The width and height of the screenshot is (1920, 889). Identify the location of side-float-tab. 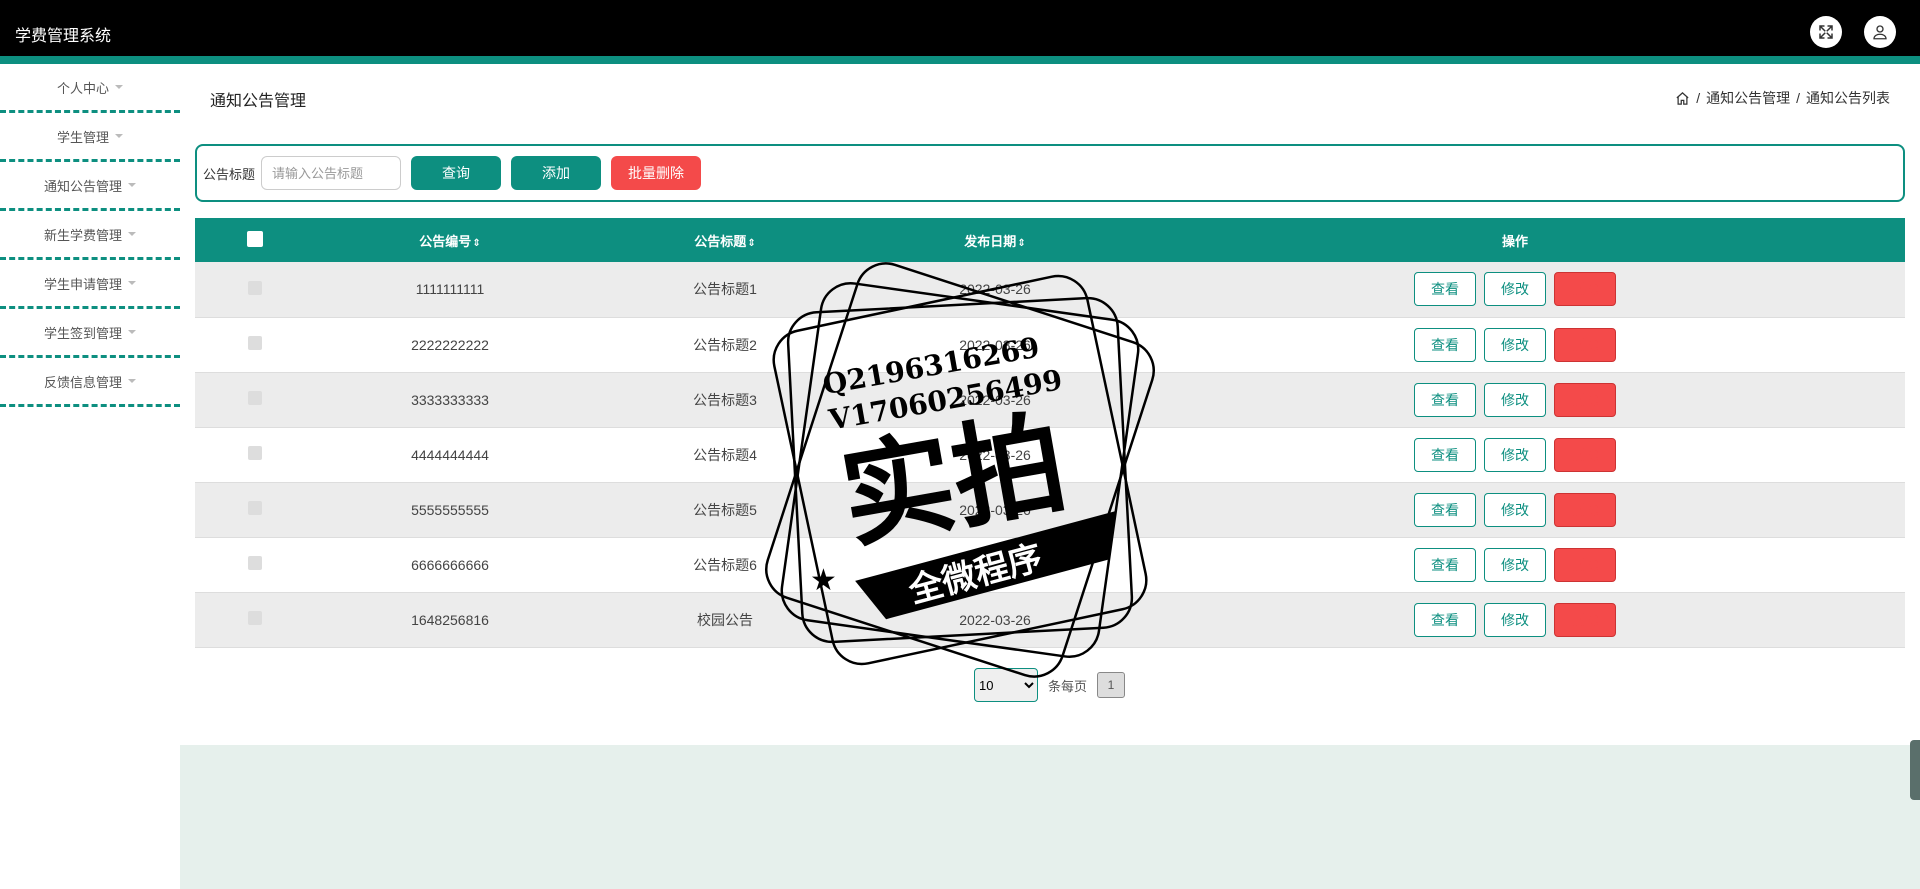
(1915, 770).